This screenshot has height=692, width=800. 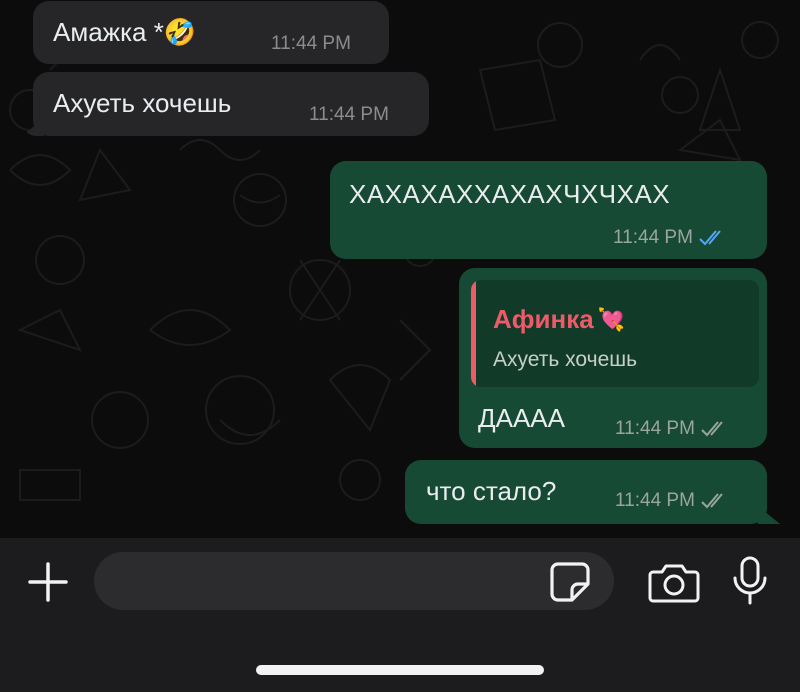 What do you see at coordinates (548, 210) in the screenshot?
I see `outgoing-message: ХАХАХАХХАХАХЧХЧХАХ 11:44 PM` at bounding box center [548, 210].